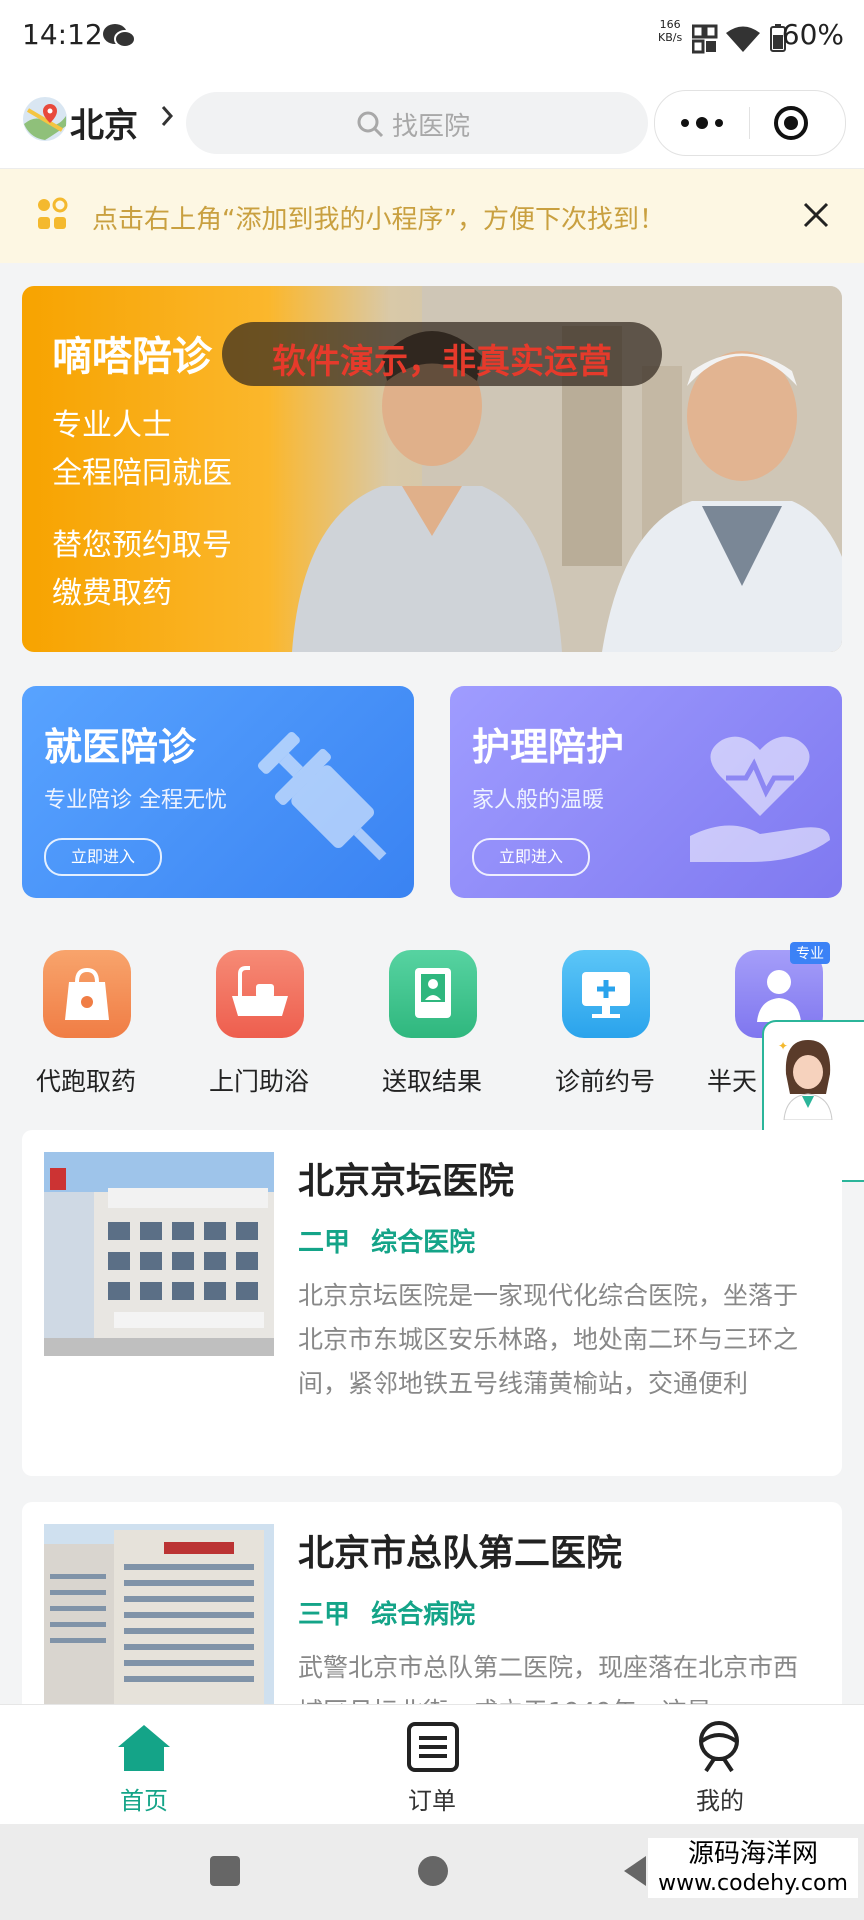 The height and width of the screenshot is (1920, 864). I want to click on hospital-name: 北京市总队第二医院, so click(460, 1553).